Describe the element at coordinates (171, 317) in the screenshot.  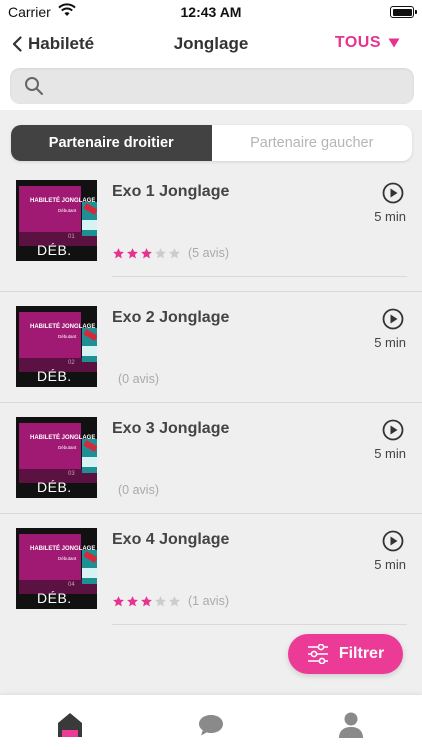
I see `exercise-title: Exo 2 Jonglage` at that location.